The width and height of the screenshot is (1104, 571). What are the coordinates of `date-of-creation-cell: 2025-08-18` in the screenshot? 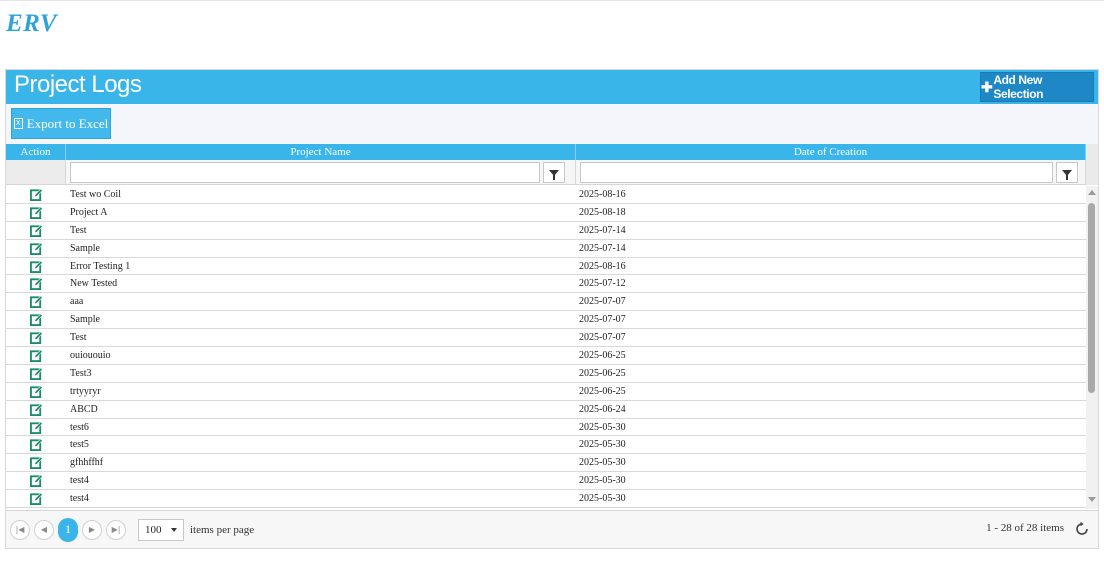 It's located at (602, 212).